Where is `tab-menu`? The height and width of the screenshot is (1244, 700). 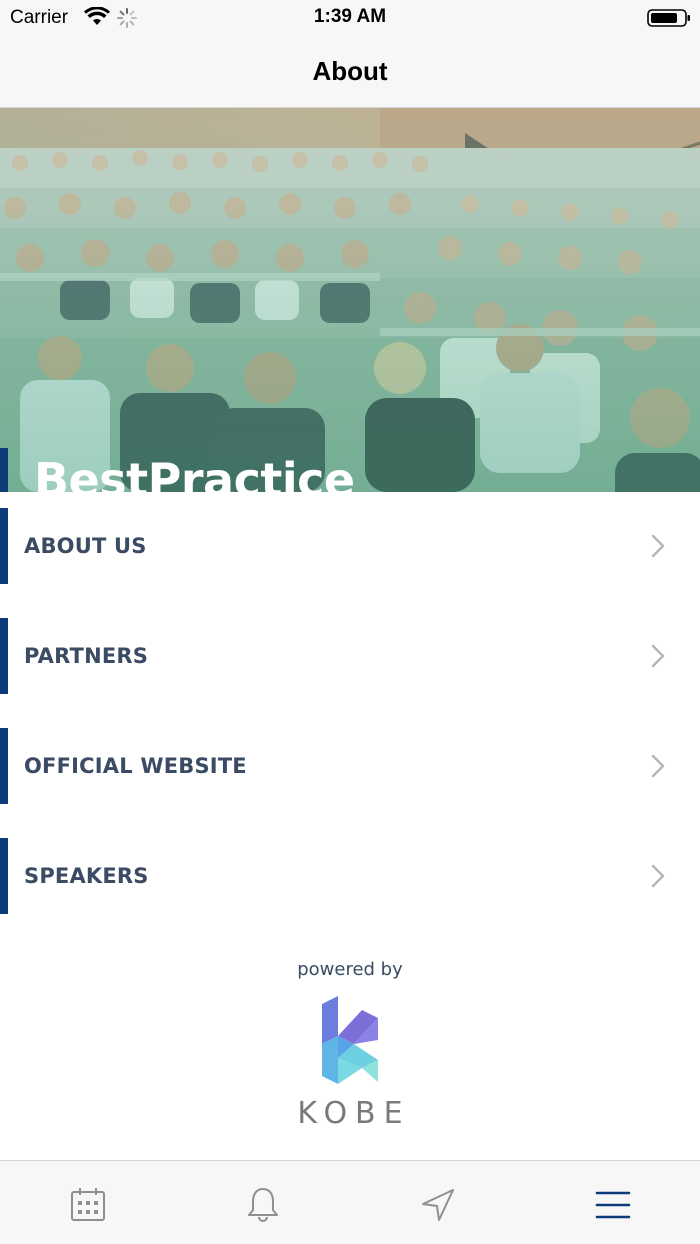
tab-menu is located at coordinates (612, 1202).